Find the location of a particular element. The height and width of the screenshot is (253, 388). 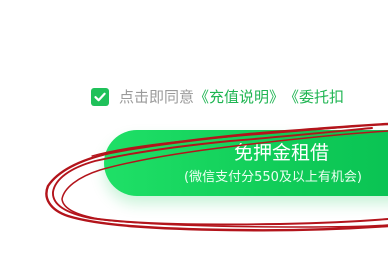

cta-subtitle: (微信支付分550及以上有机会) is located at coordinates (273, 177).